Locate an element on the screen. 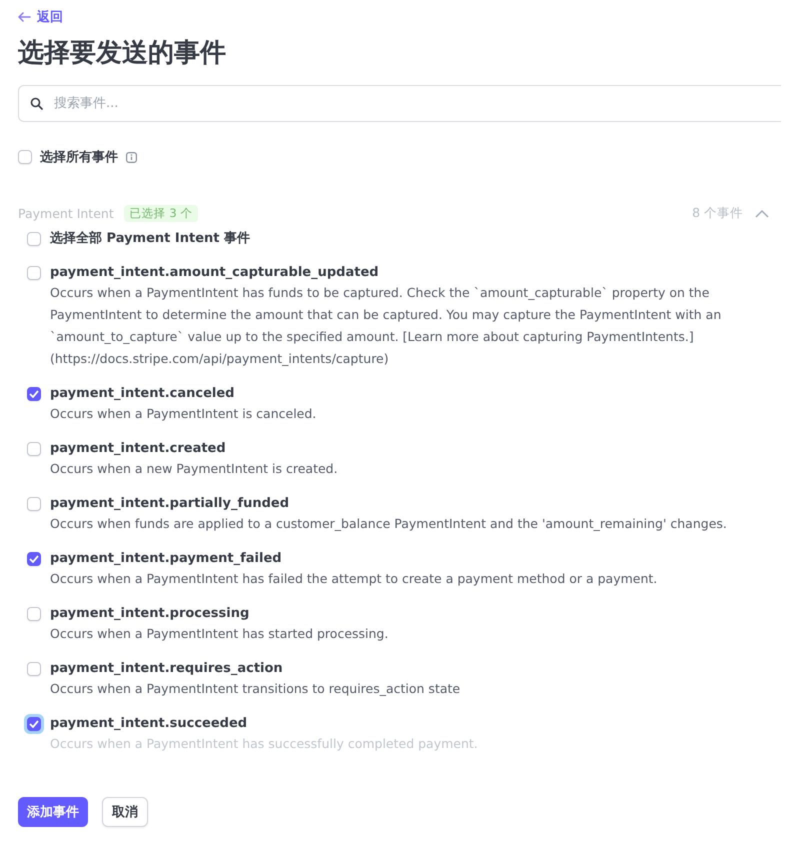  cancel-button: 取消 is located at coordinates (125, 812).